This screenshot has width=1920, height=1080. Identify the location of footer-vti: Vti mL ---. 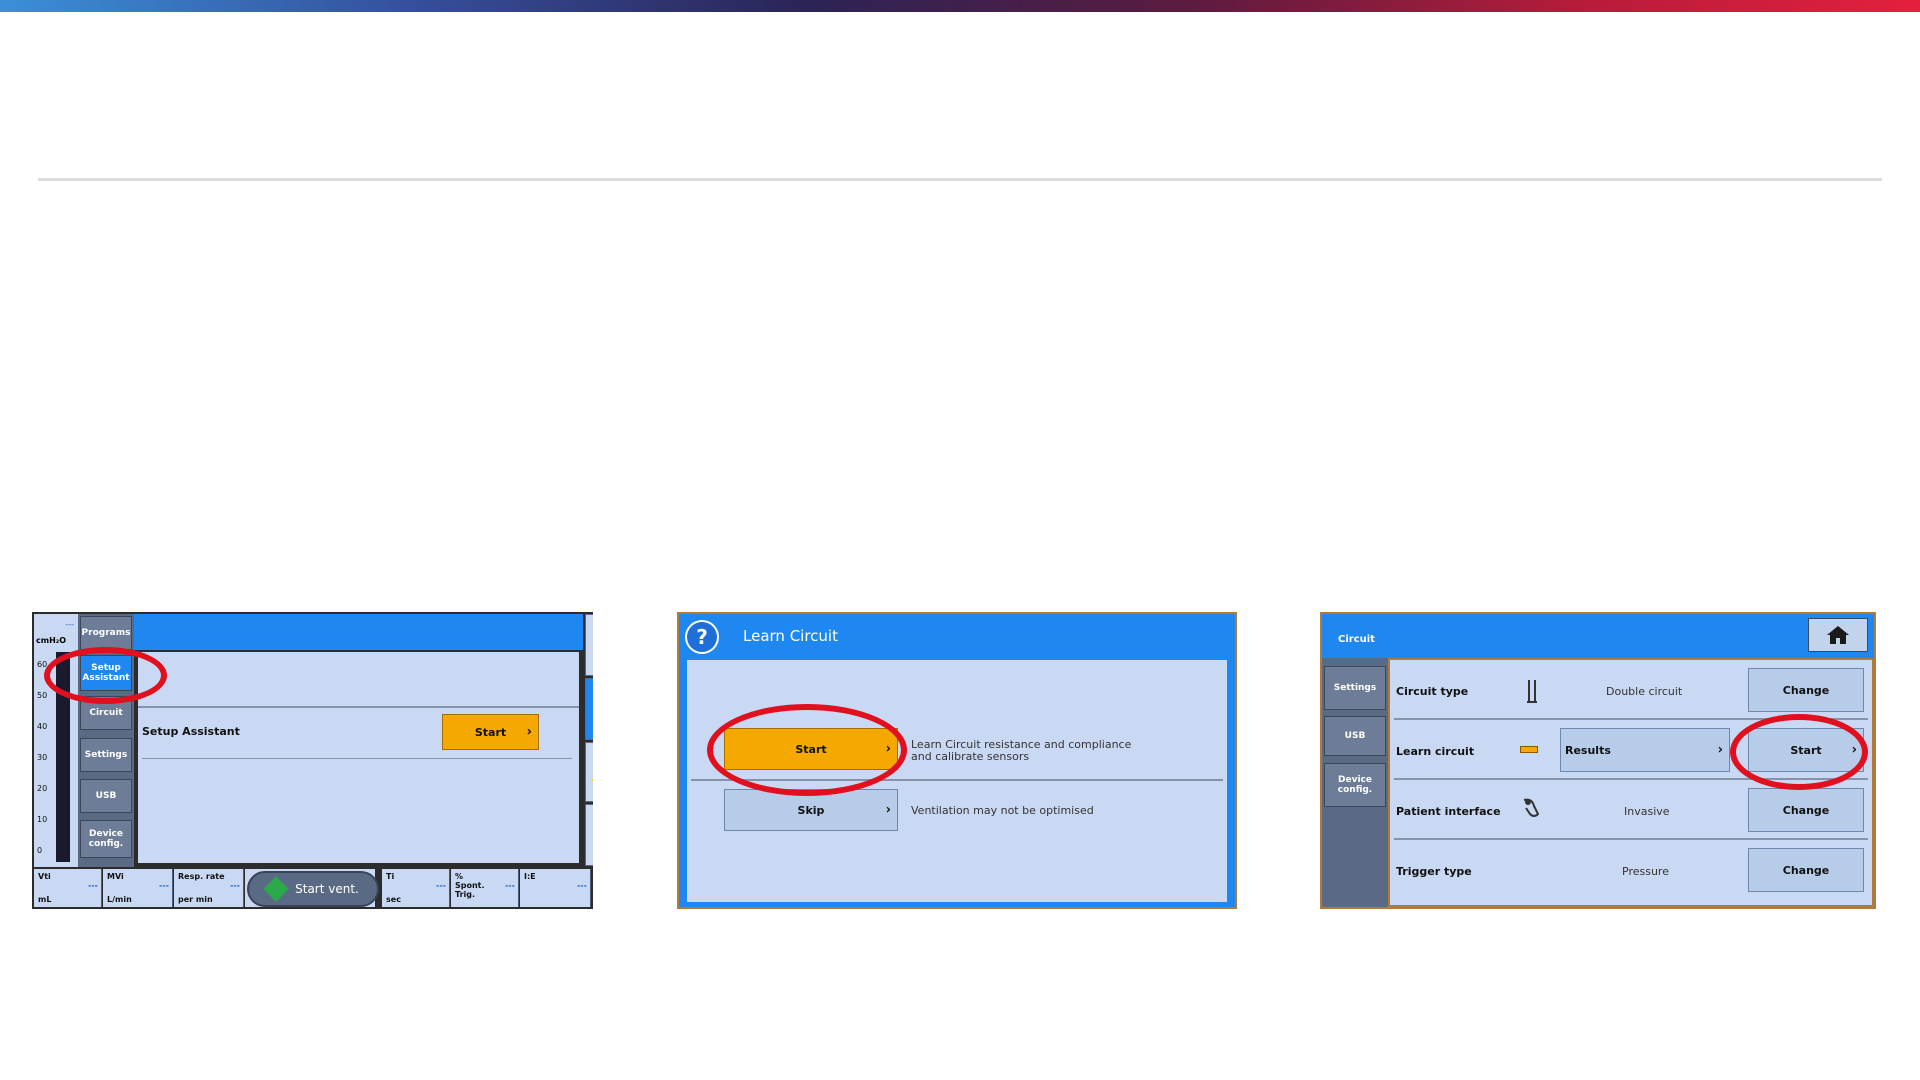
(68, 888).